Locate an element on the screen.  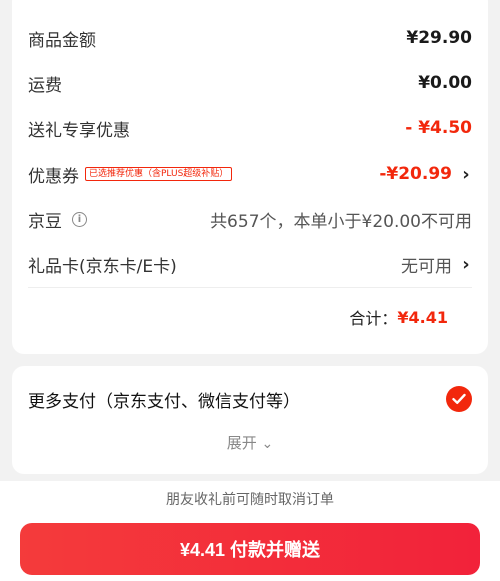
cancel-notice: 朋友收礼前可随时取消订单 is located at coordinates (250, 500).